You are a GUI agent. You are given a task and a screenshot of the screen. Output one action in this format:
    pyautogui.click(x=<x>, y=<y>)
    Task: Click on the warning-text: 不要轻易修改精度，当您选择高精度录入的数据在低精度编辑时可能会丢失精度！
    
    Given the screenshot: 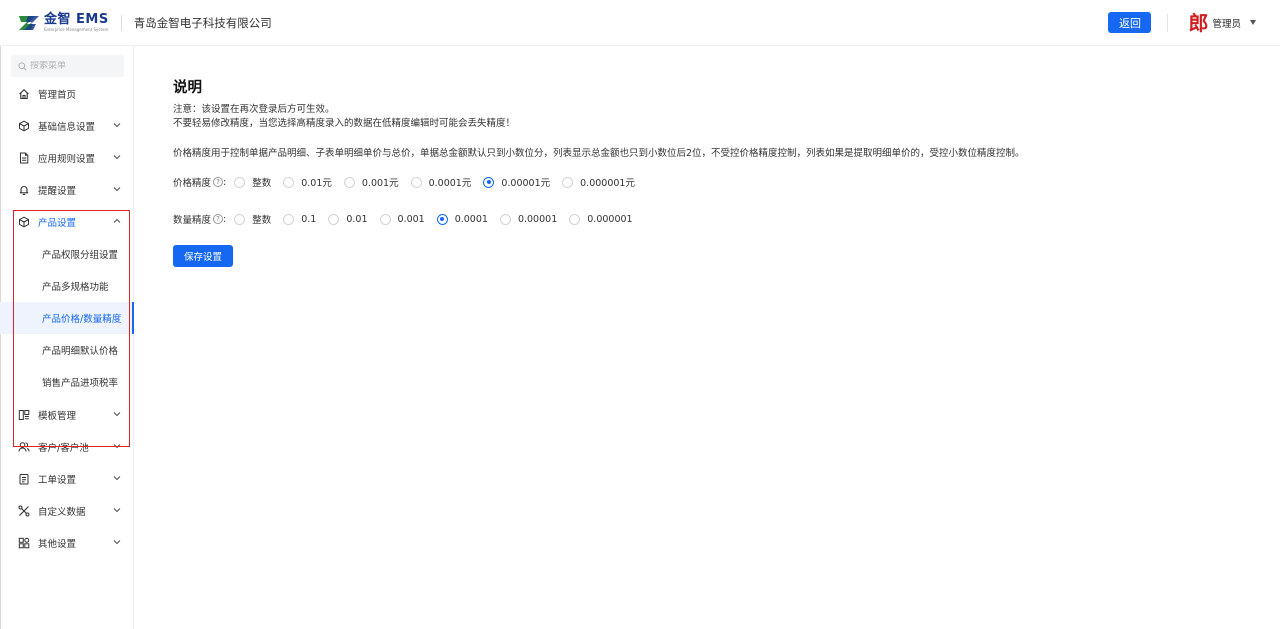 What is the action you would take?
    pyautogui.click(x=344, y=123)
    